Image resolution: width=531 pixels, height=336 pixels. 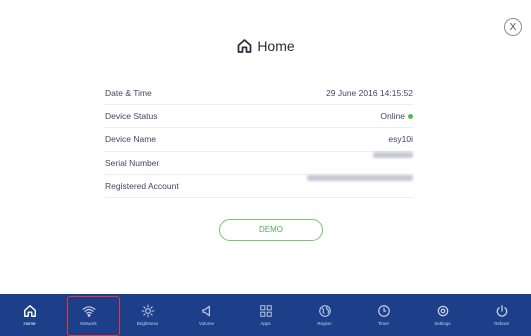 What do you see at coordinates (383, 311) in the screenshot?
I see `clock-icon` at bounding box center [383, 311].